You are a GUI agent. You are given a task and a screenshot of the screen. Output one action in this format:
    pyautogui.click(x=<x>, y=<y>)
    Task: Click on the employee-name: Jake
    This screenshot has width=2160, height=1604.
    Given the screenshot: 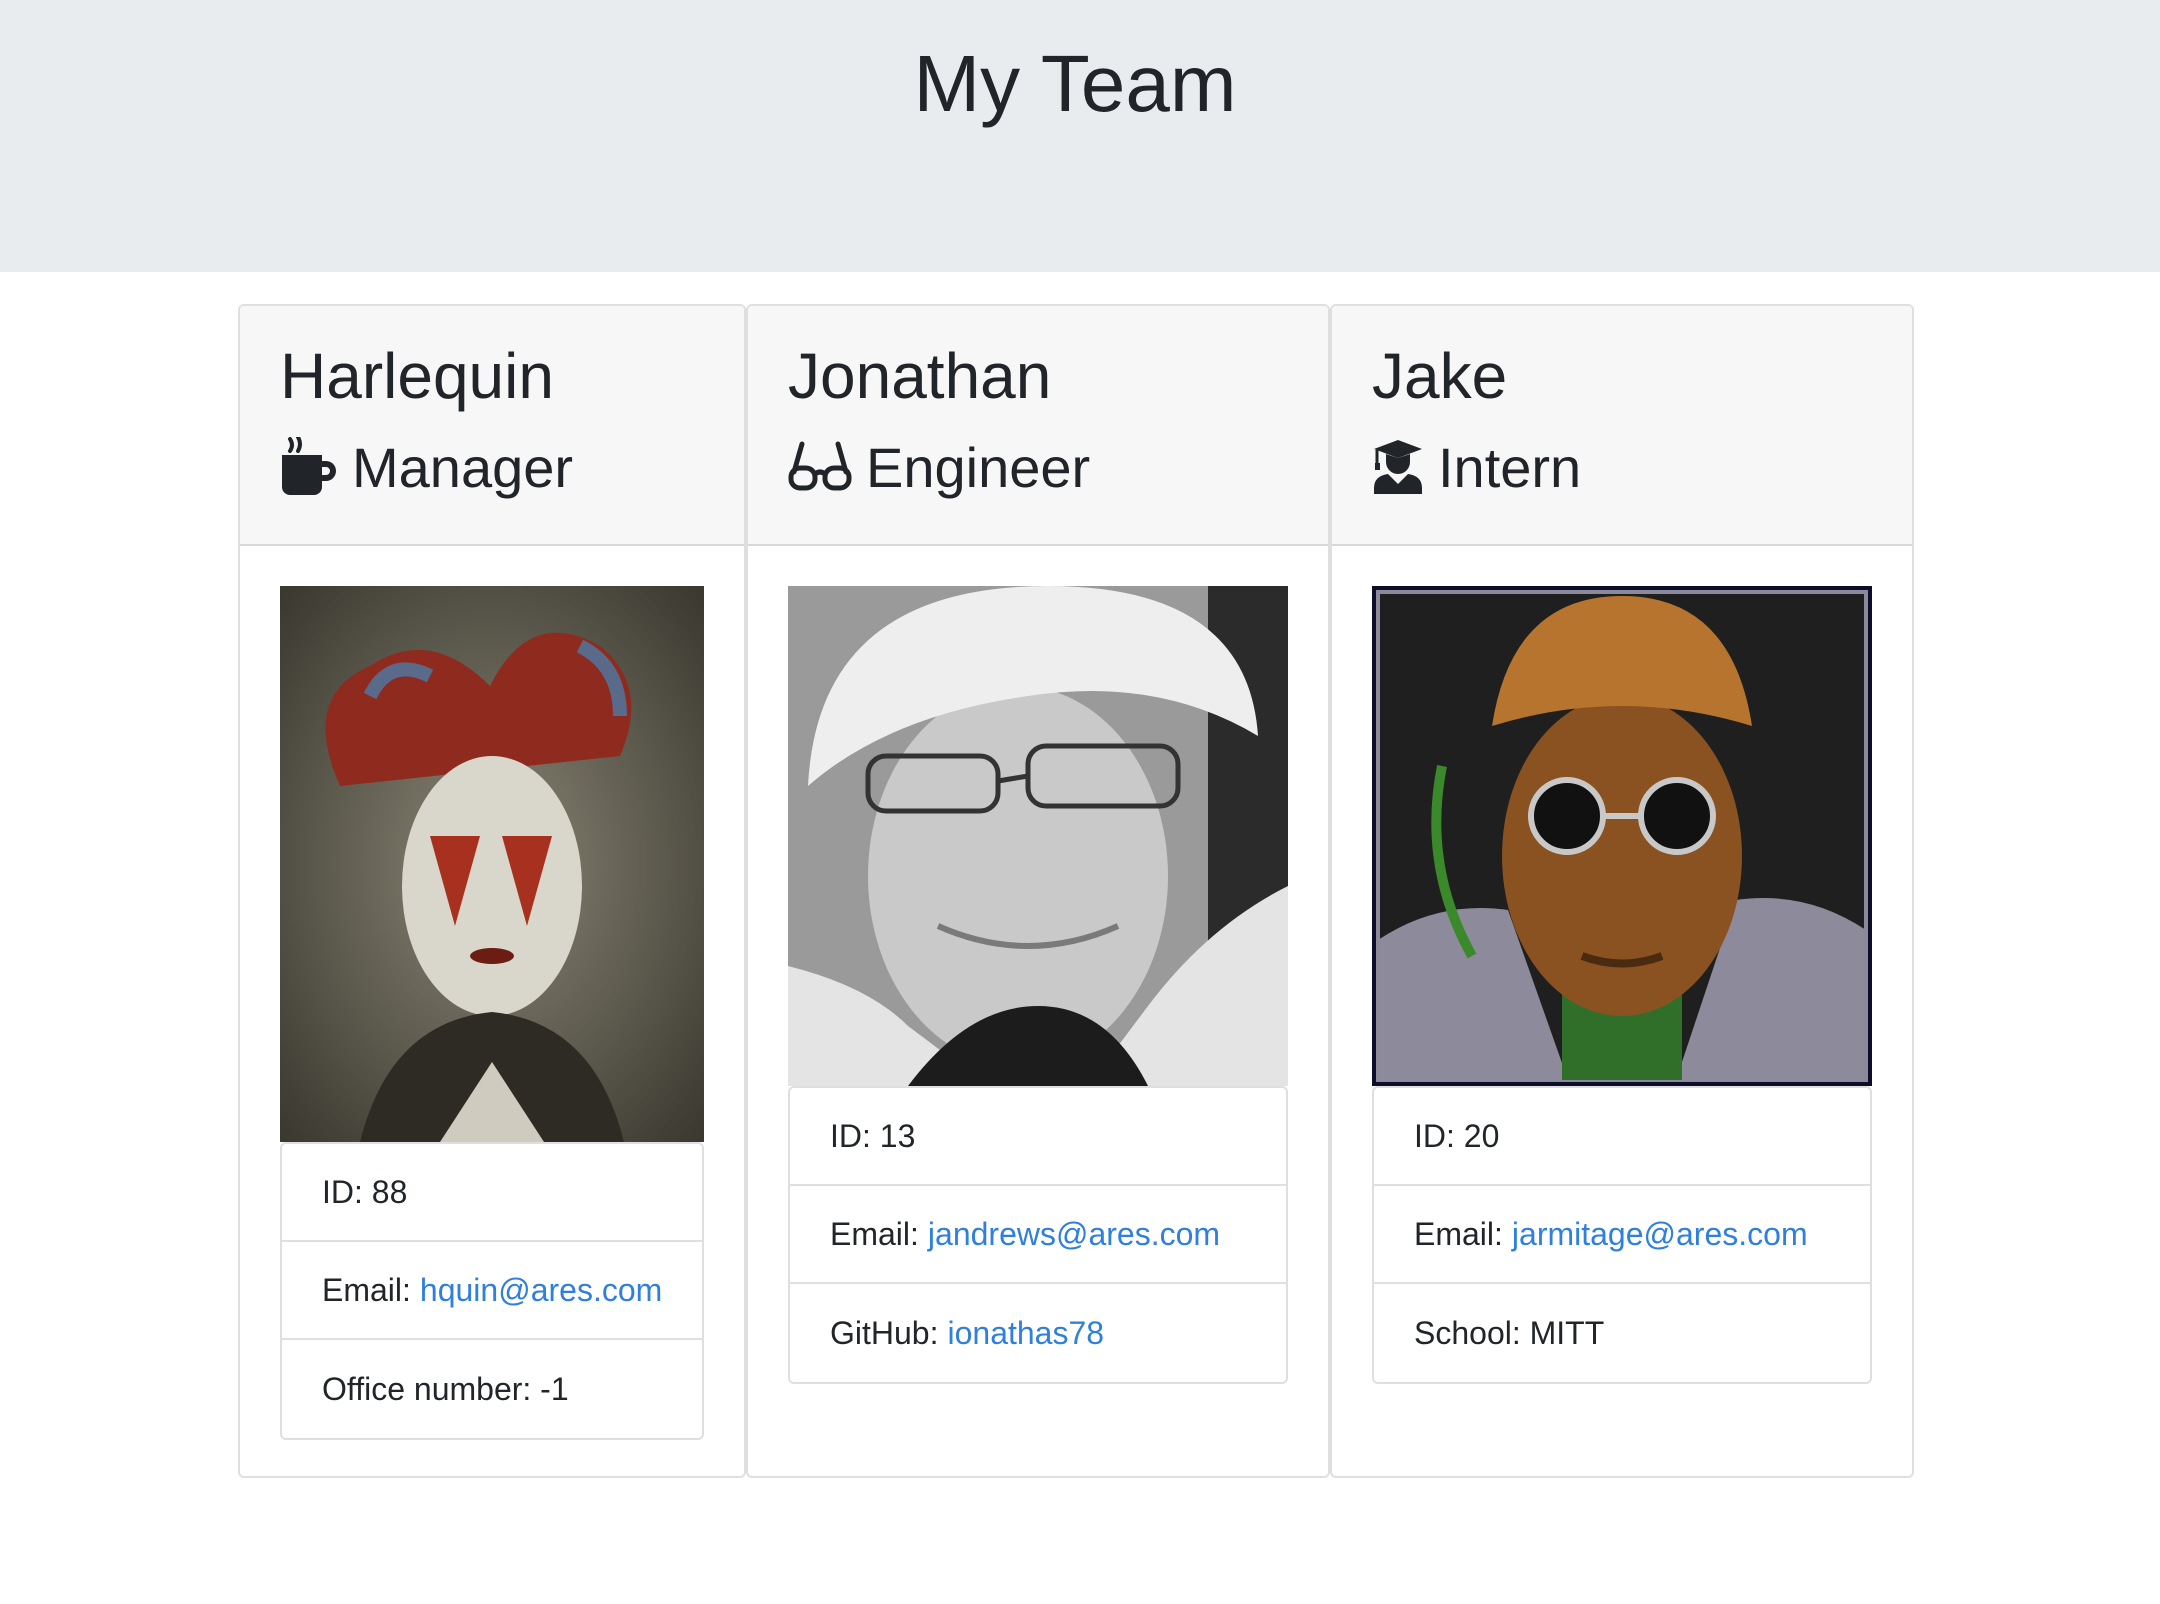 What is the action you would take?
    pyautogui.click(x=1440, y=376)
    